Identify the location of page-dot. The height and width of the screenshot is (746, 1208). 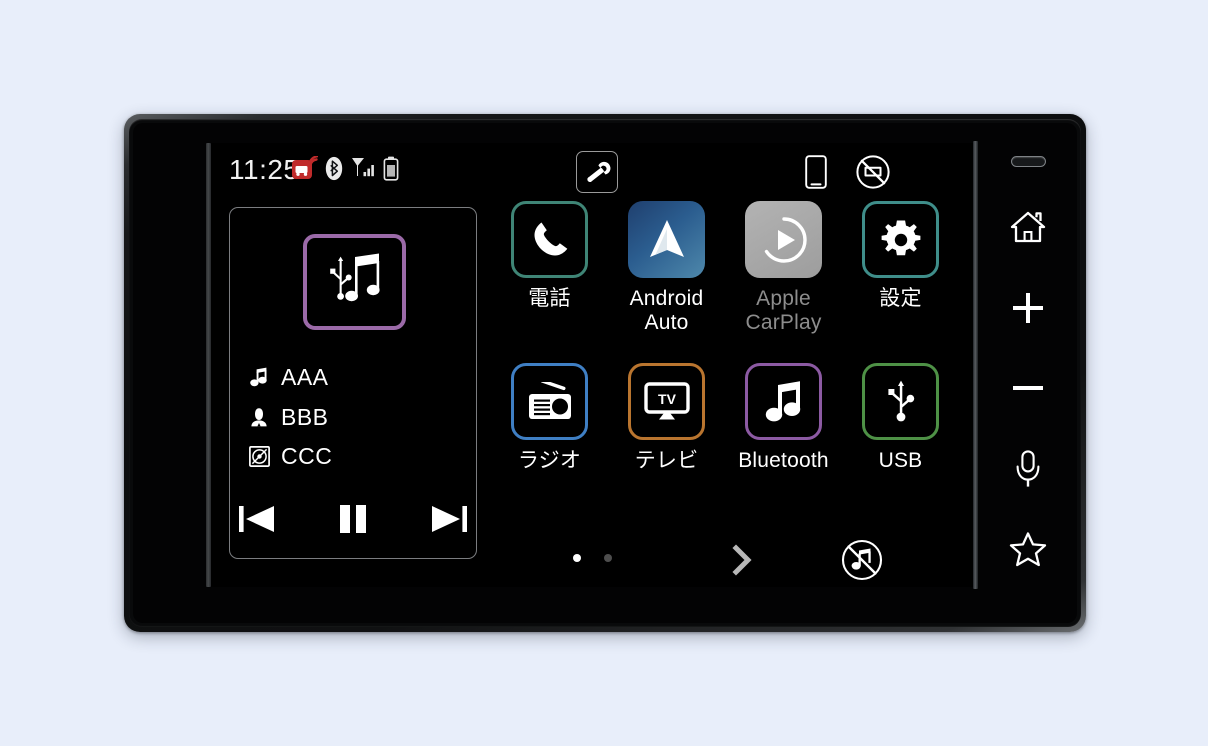
(608, 558).